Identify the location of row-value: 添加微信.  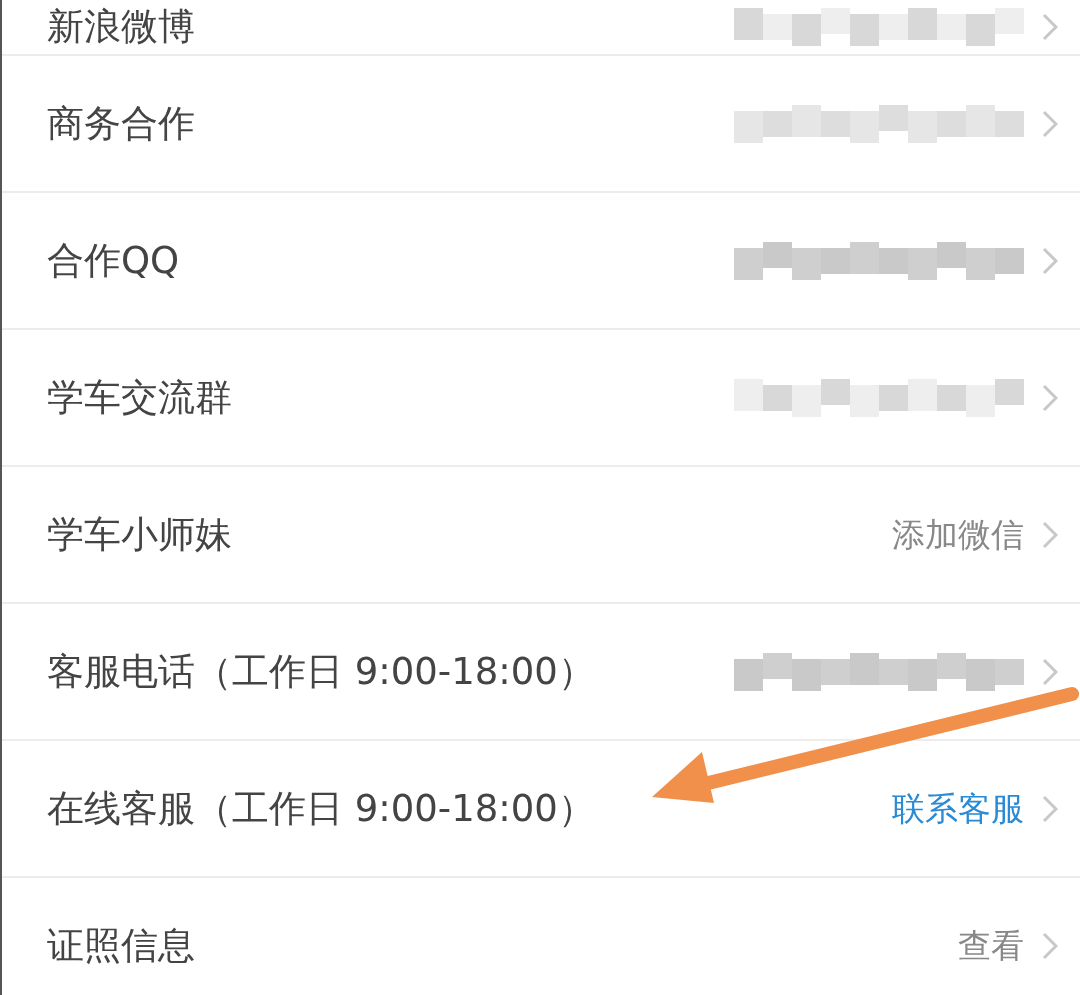
(958, 534).